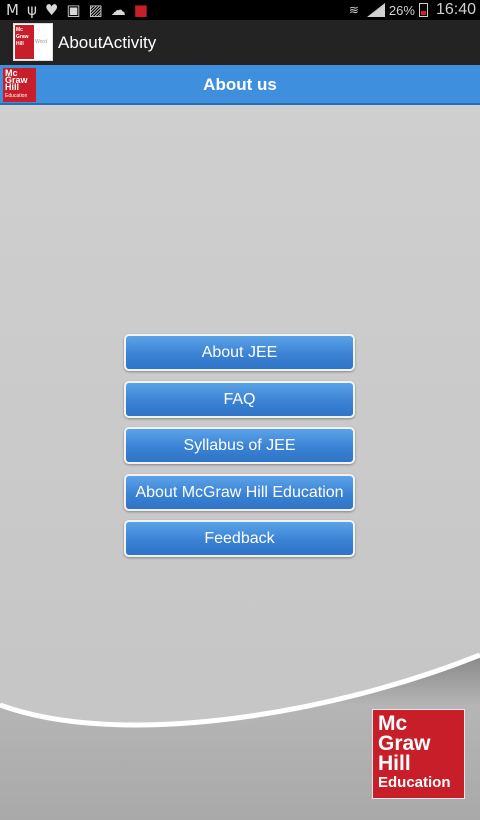  I want to click on image-icon: ▨, so click(95, 10).